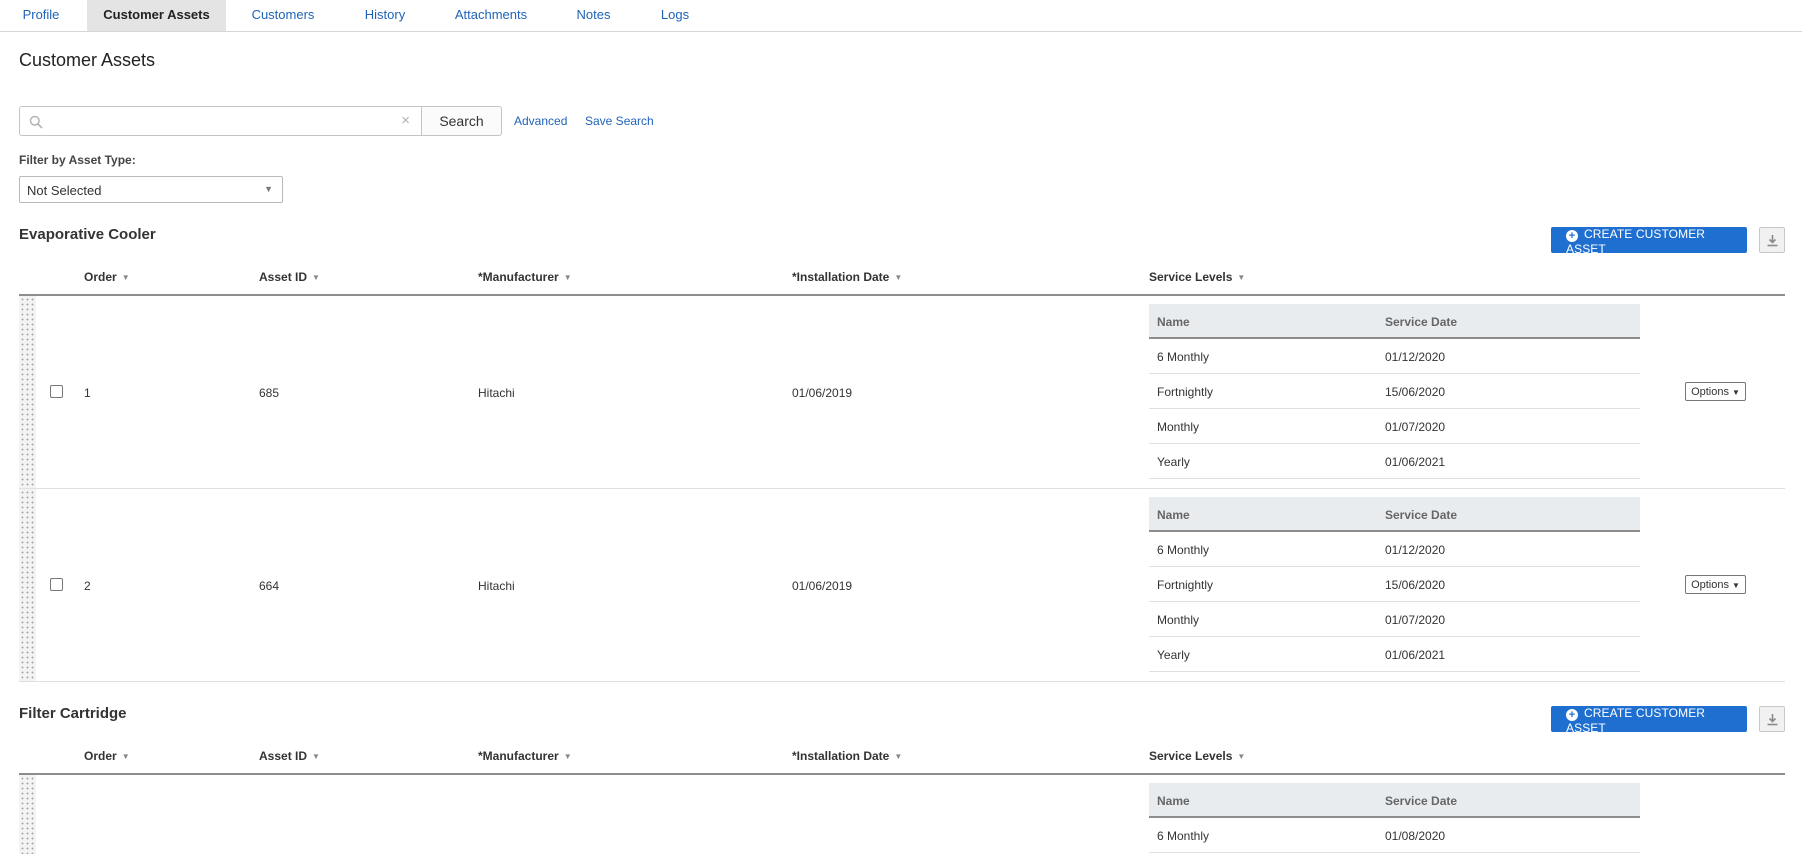 This screenshot has width=1802, height=854. I want to click on tab-customer-assets: Customer Assets, so click(156, 15).